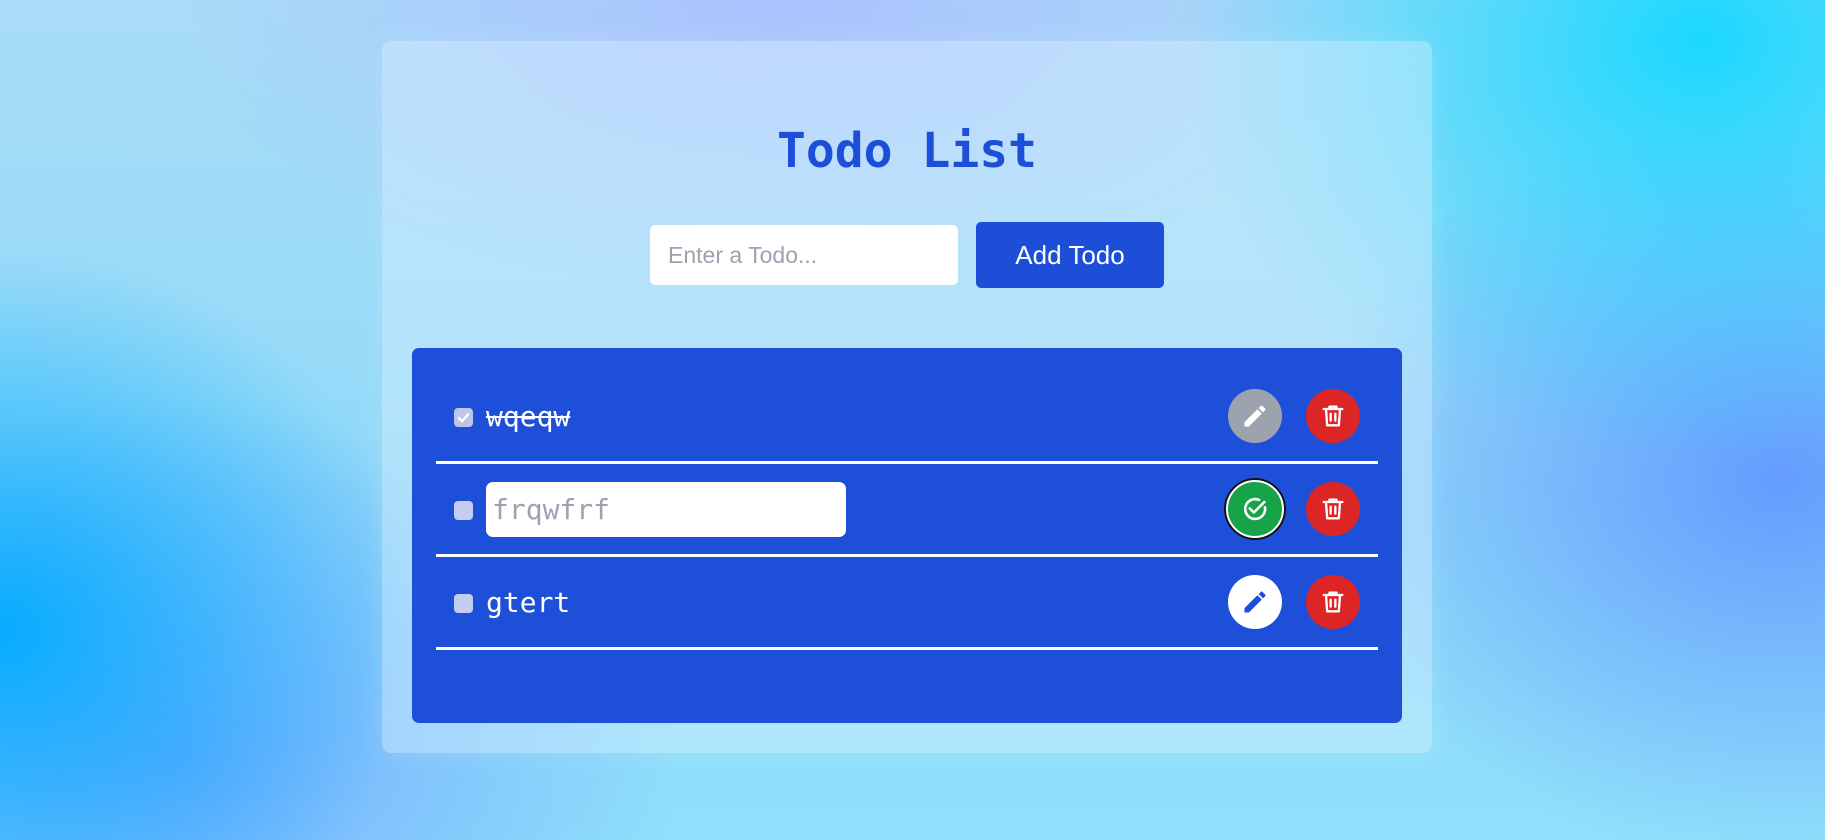 The image size is (1825, 840). Describe the element at coordinates (528, 602) in the screenshot. I see `todo-text: gtert` at that location.